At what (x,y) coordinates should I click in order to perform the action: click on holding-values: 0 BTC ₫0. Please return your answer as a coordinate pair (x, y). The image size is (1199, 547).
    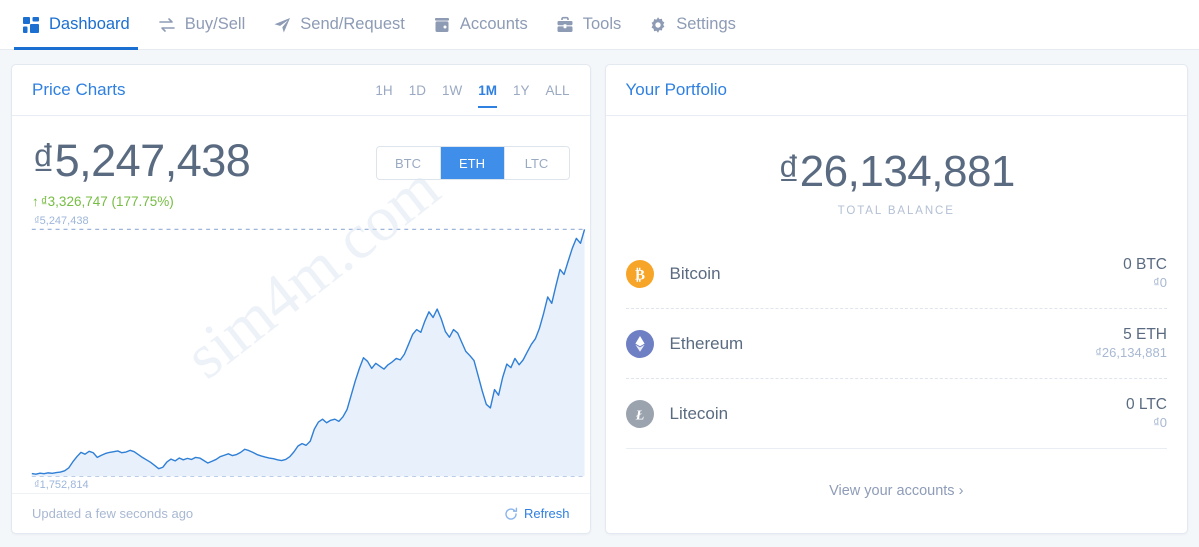
    Looking at the image, I should click on (1145, 273).